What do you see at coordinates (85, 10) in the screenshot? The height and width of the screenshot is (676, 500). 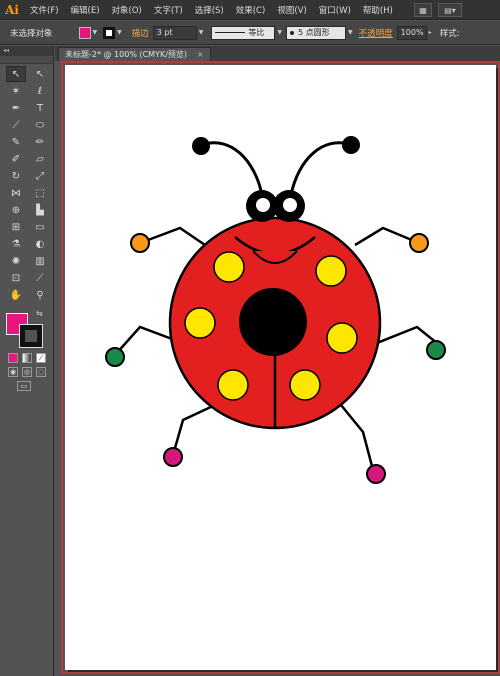 I see `menu-edit: 编辑(E)` at bounding box center [85, 10].